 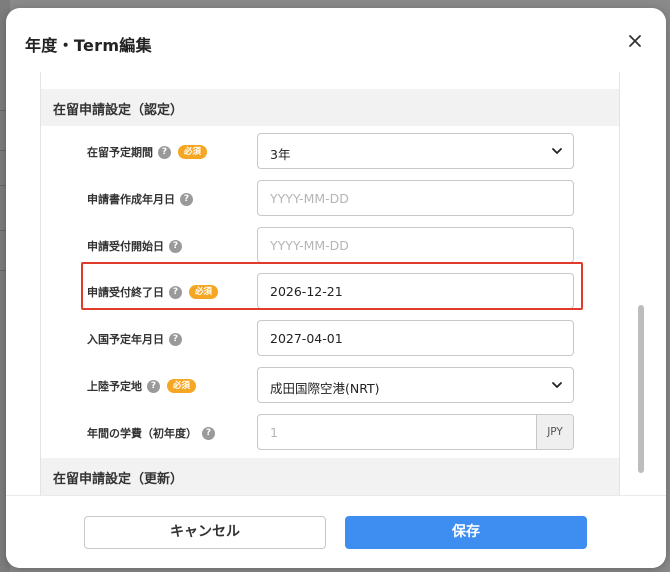 What do you see at coordinates (274, 432) in the screenshot?
I see `input-placeholder: 1` at bounding box center [274, 432].